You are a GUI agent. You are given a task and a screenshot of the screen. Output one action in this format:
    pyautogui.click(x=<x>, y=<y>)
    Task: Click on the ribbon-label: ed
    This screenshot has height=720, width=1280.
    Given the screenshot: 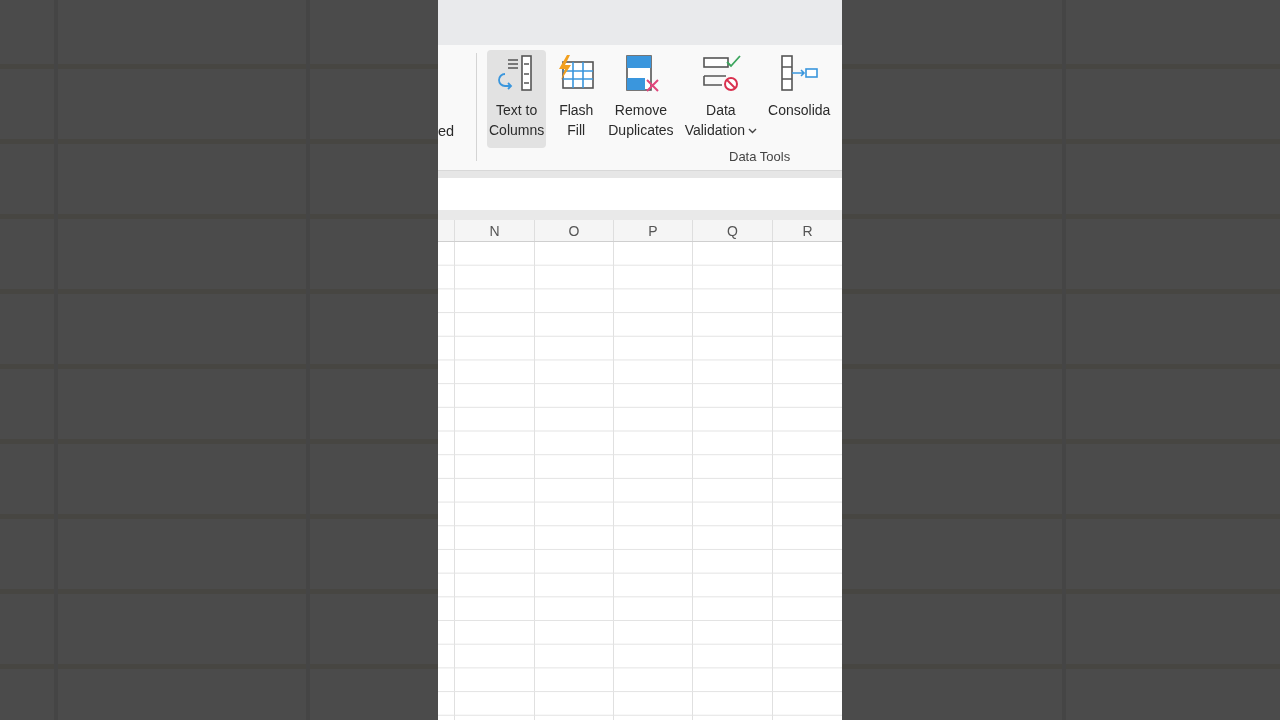 What is the action you would take?
    pyautogui.click(x=446, y=131)
    